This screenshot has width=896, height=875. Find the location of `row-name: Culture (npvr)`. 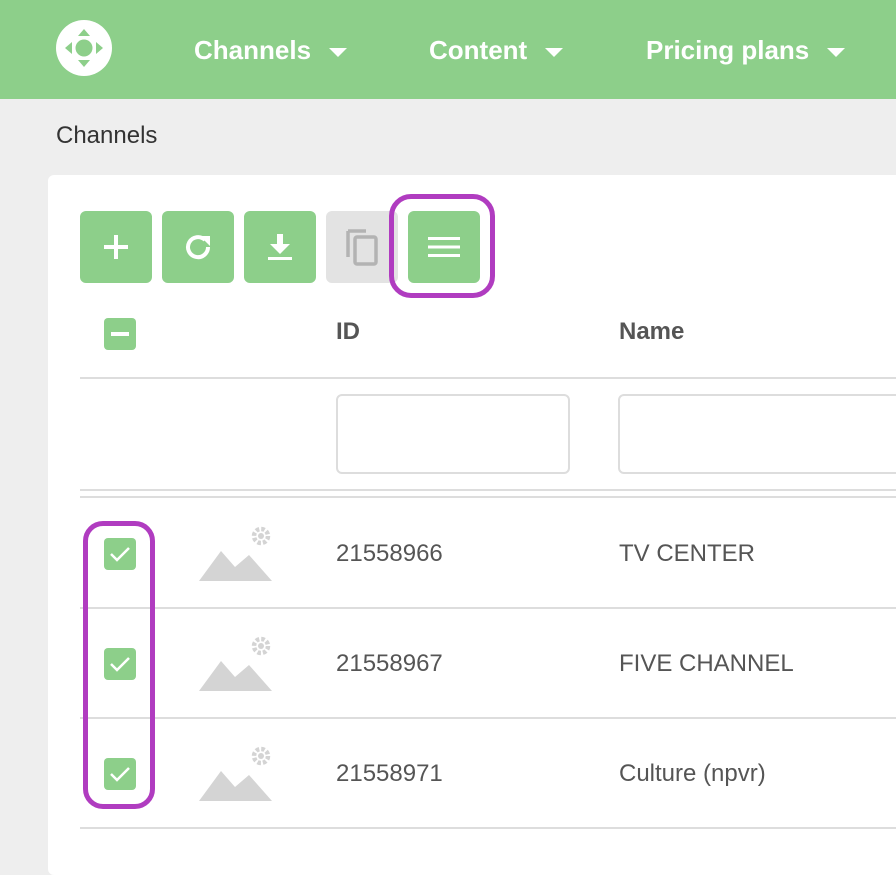

row-name: Culture (npvr) is located at coordinates (692, 773).